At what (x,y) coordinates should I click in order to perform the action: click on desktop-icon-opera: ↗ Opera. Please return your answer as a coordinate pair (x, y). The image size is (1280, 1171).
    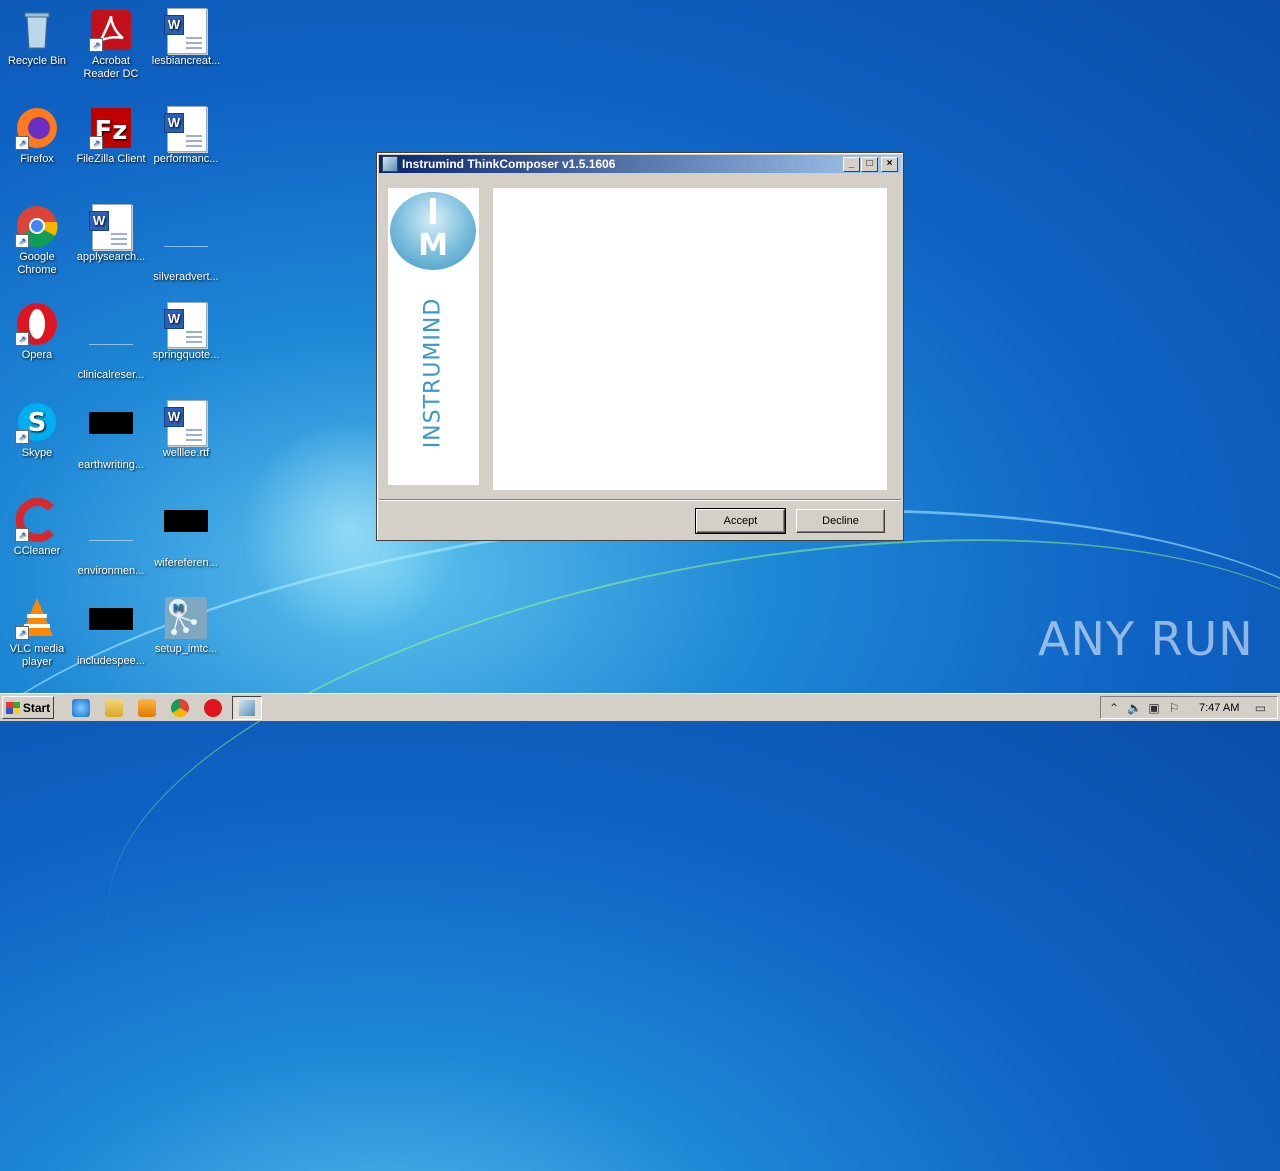
    Looking at the image, I should click on (37, 332).